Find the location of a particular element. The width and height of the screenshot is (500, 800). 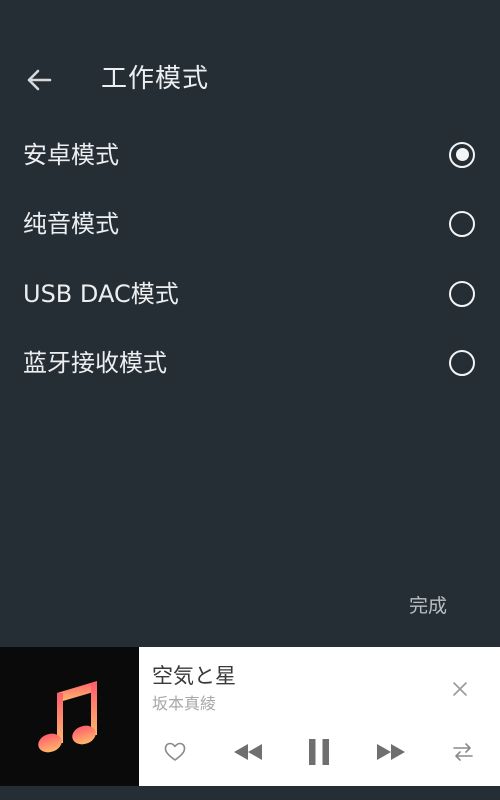

close-icon is located at coordinates (460, 689).